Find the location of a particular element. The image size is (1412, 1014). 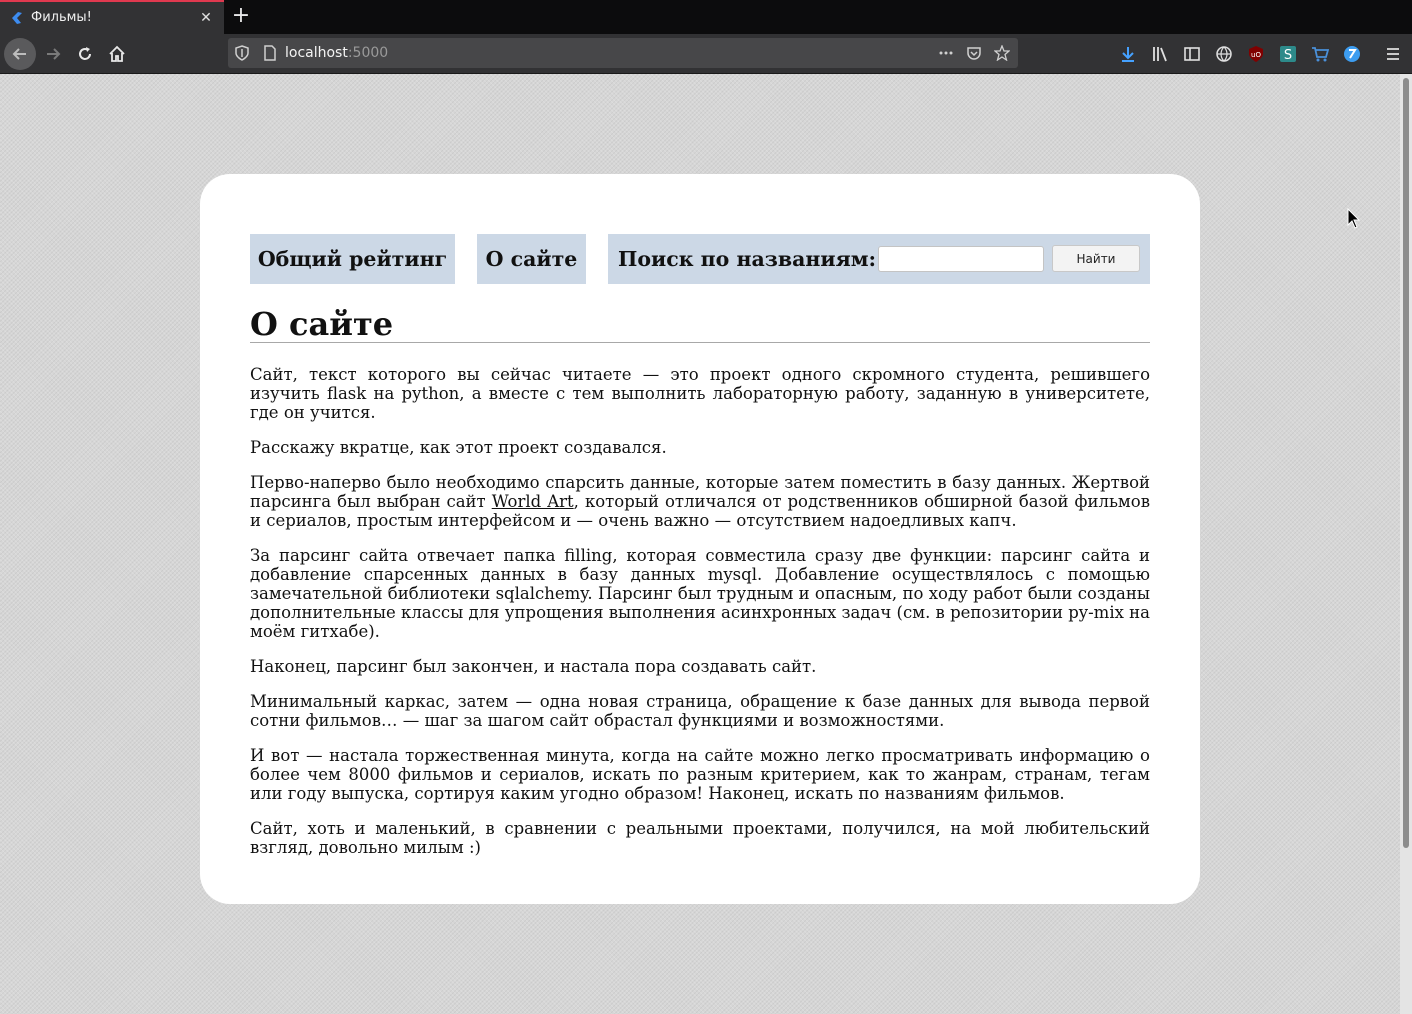

pocket-icon is located at coordinates (974, 53).